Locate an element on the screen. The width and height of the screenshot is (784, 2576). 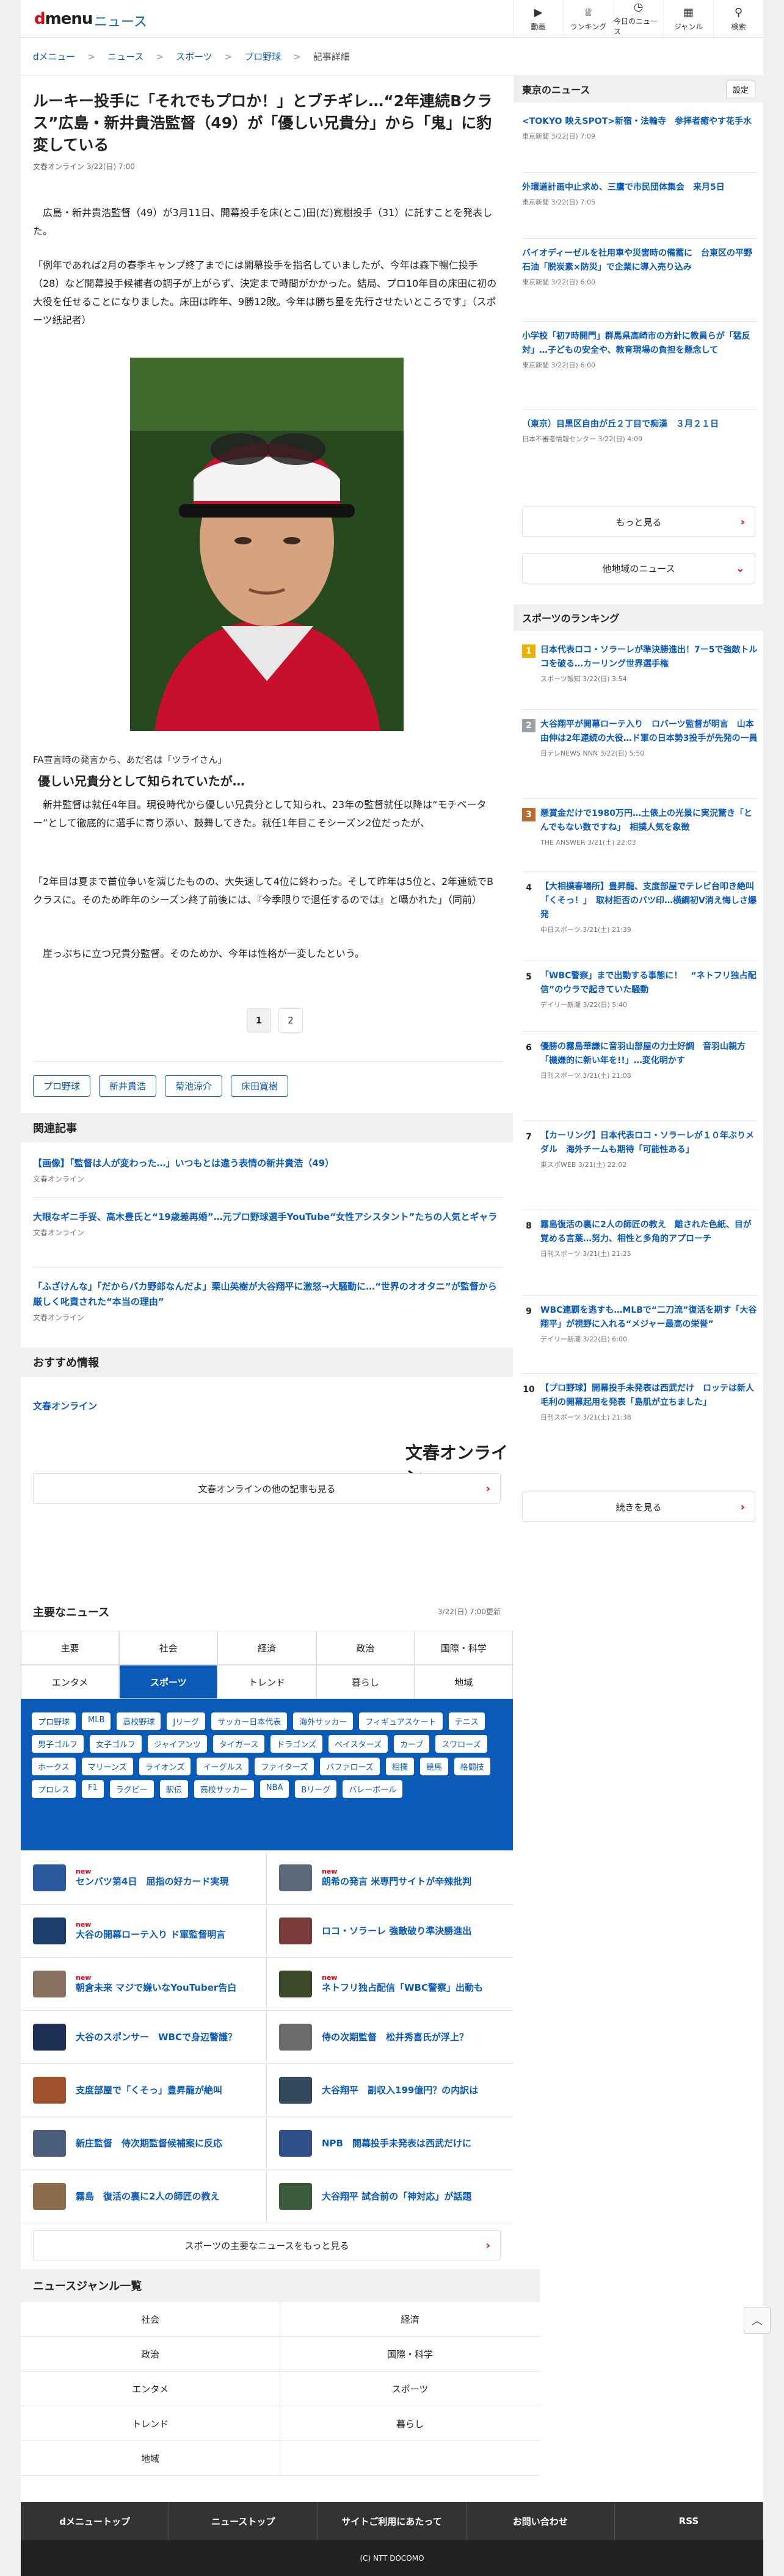
tokyo-more-button: もっと見る › is located at coordinates (638, 522).